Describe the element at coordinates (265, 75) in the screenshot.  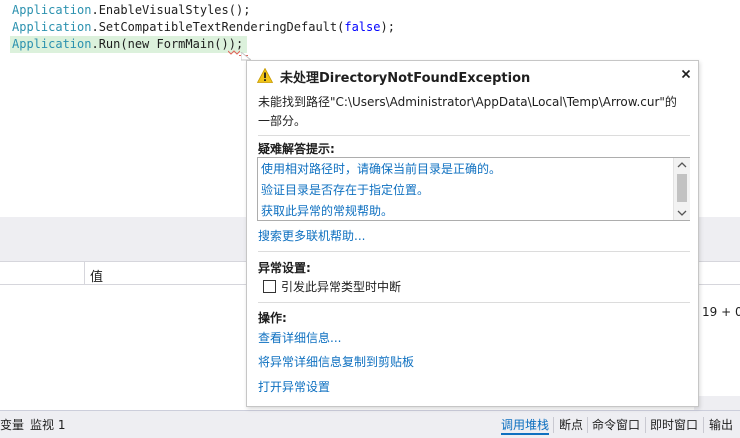
I see `warning-icon` at that location.